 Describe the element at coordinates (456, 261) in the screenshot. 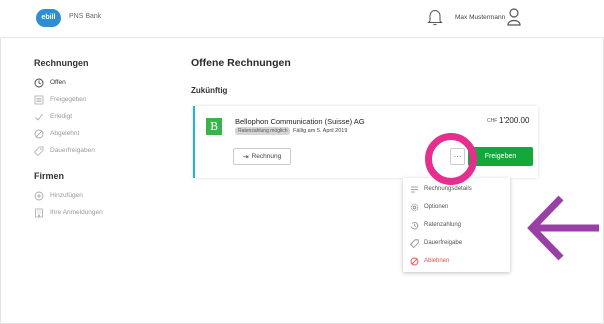

I see `menu-item-ablehnen: Ablehnen` at that location.